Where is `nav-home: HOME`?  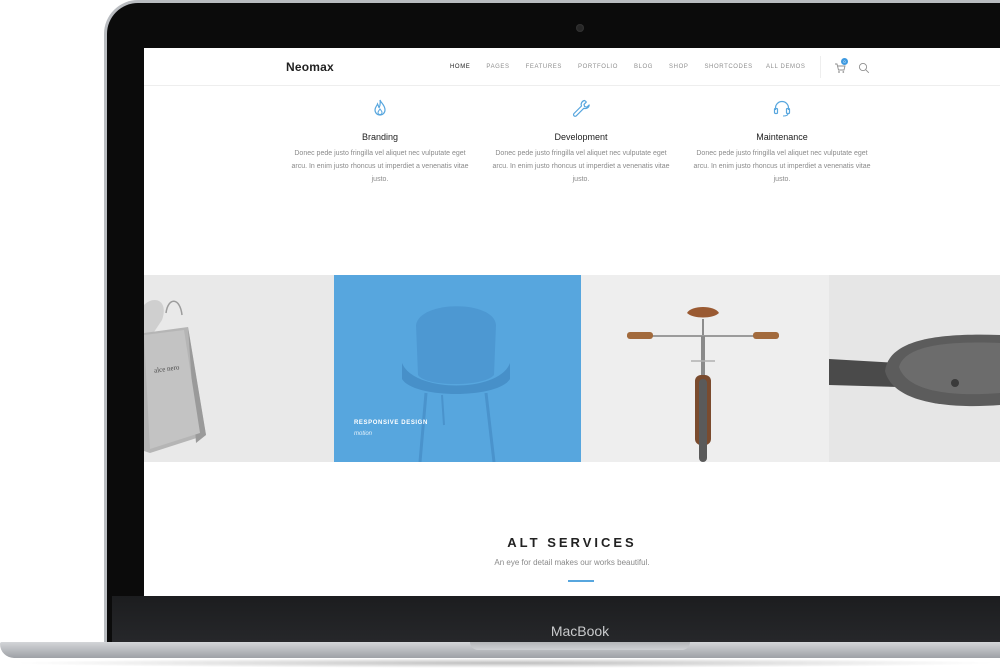 nav-home: HOME is located at coordinates (460, 67).